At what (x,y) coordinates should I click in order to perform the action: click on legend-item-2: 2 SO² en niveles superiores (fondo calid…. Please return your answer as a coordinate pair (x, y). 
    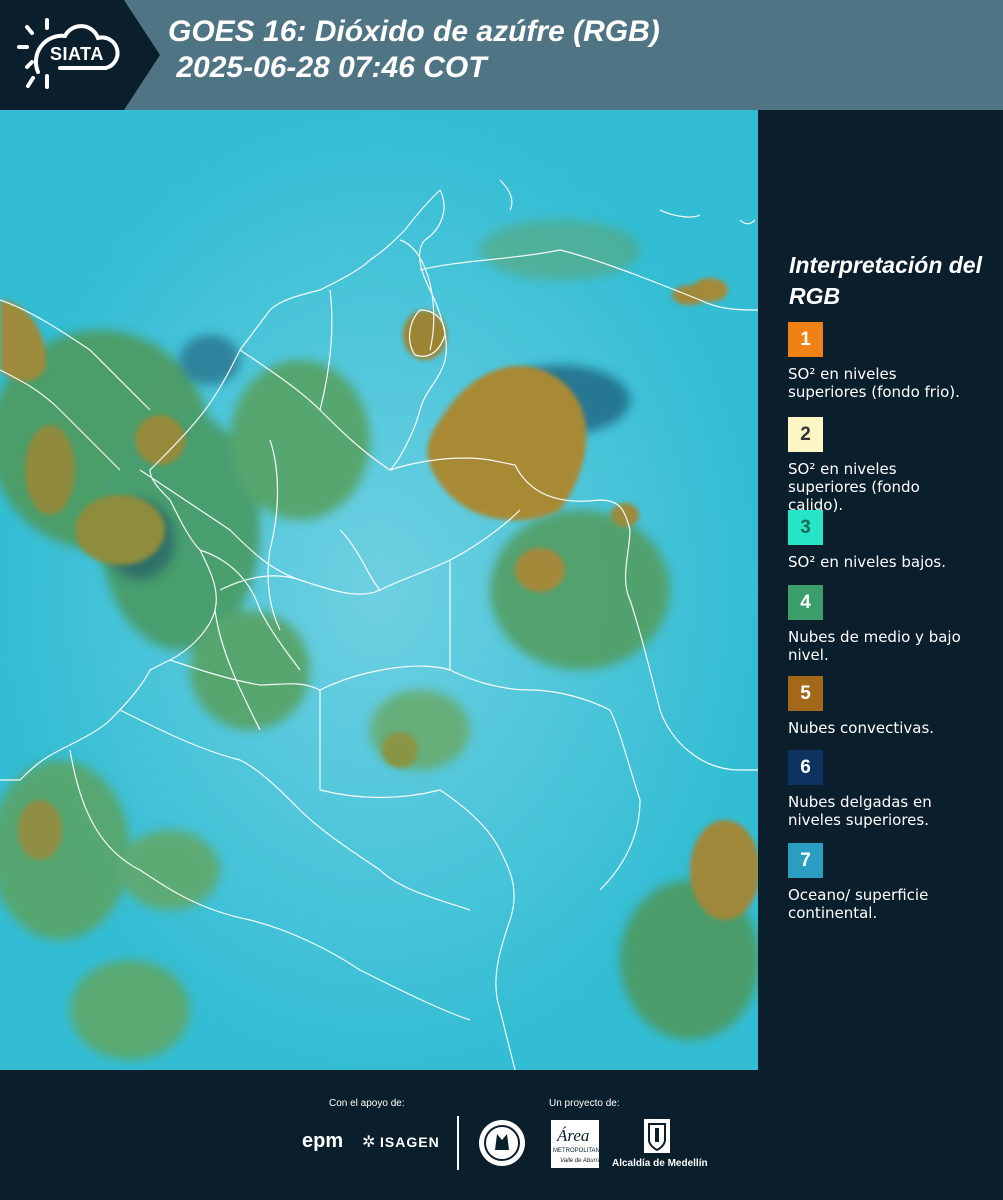
    Looking at the image, I should click on (883, 465).